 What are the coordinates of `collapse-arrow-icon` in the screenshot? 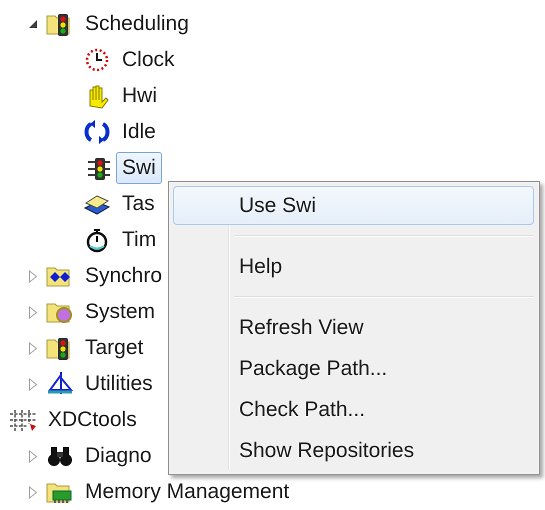 It's located at (33, 24).